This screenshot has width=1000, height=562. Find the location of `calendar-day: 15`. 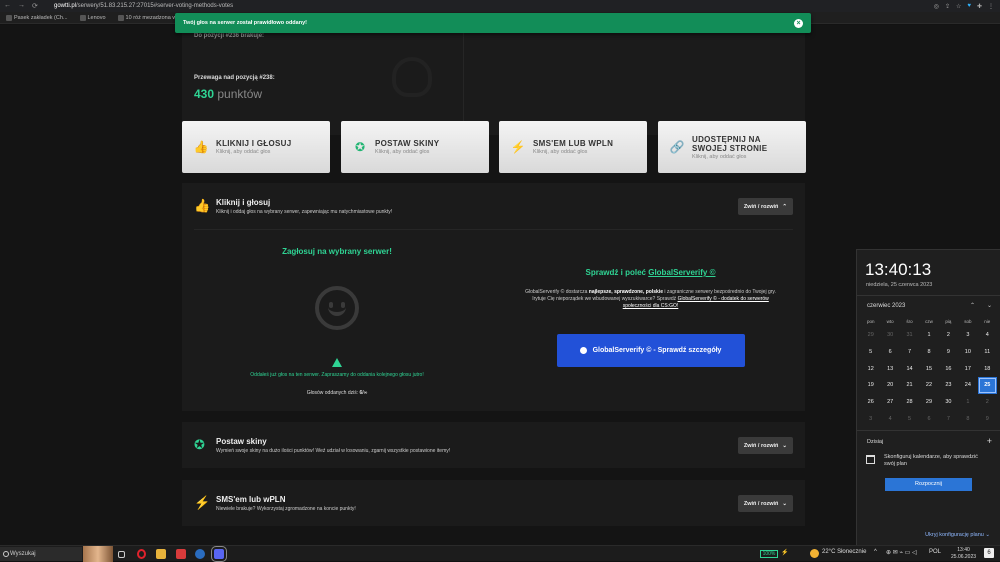

calendar-day: 15 is located at coordinates (928, 369).